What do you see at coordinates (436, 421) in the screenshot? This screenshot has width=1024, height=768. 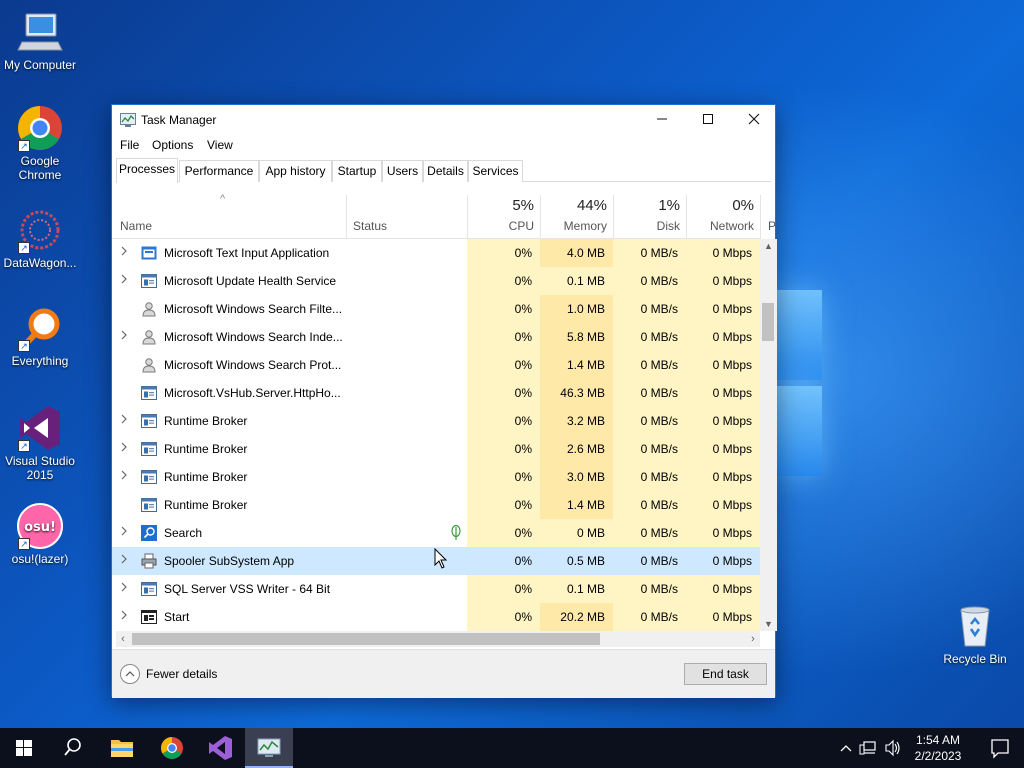 I see `process-row: Runtime Broker 0% 3.2 MB 0 MB/s 0 Mbps` at bounding box center [436, 421].